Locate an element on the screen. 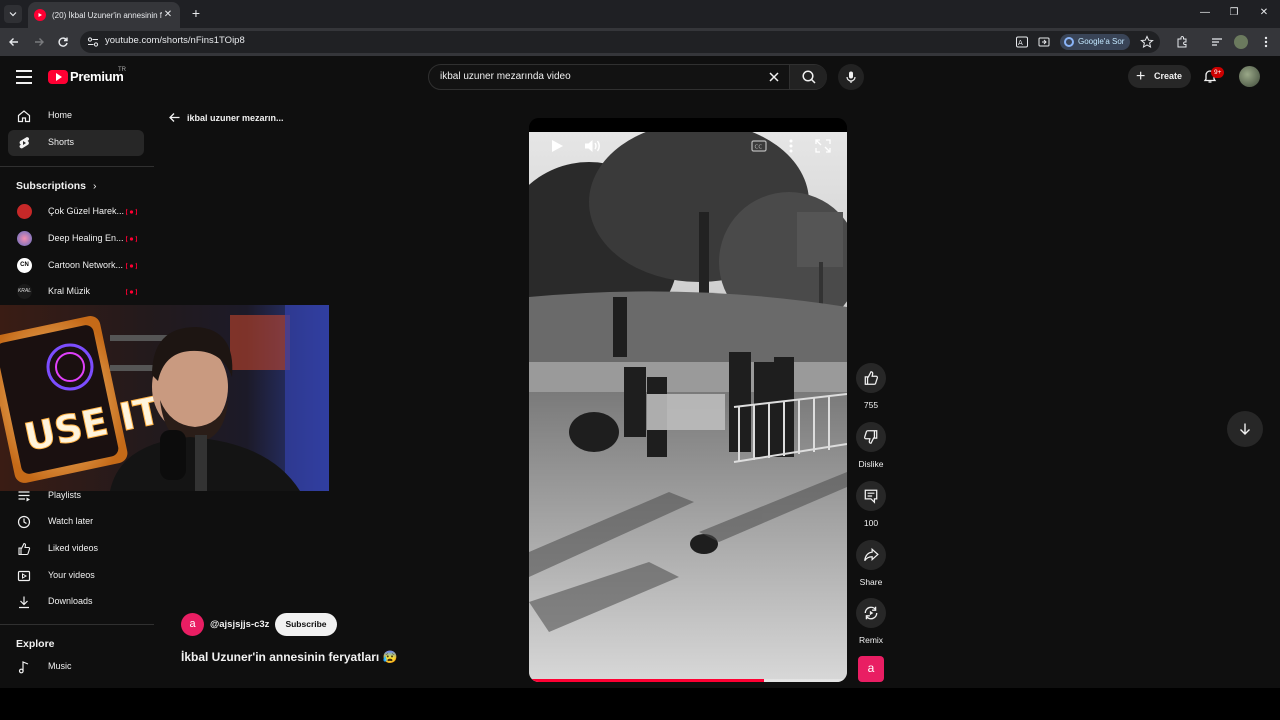  volume-icon is located at coordinates (593, 146).